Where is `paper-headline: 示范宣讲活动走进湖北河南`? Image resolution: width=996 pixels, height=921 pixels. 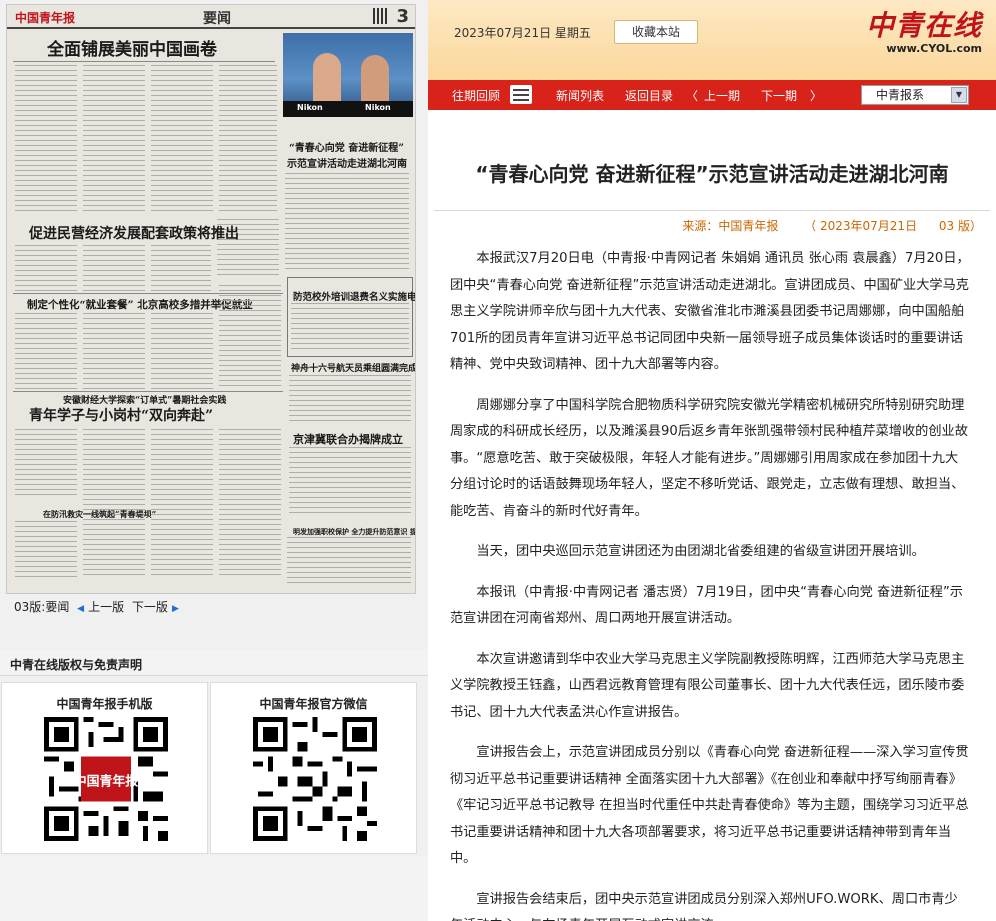
paper-headline: 示范宣讲活动走进湖北河南 is located at coordinates (347, 162).